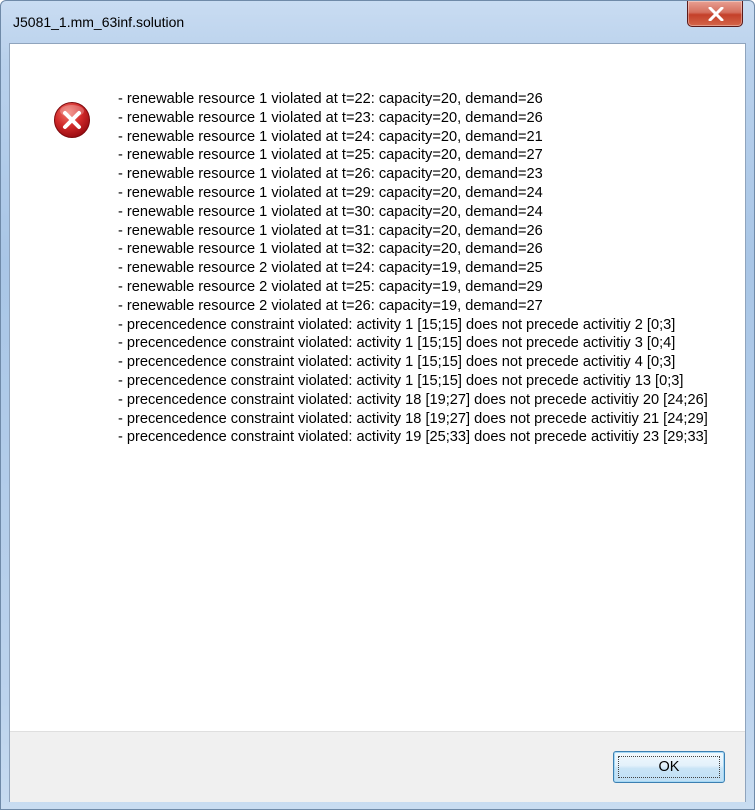 This screenshot has width=755, height=810. I want to click on window-title: J5081_1.mm_63inf.solution, so click(99, 22).